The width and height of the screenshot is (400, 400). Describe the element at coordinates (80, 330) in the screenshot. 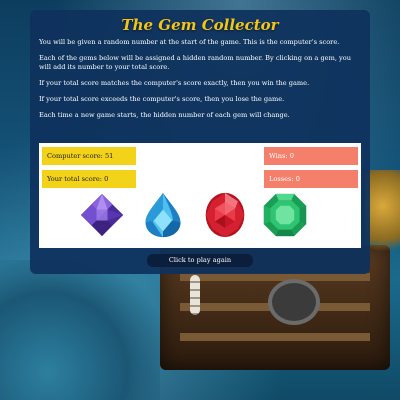

I see `reef-rocks` at that location.